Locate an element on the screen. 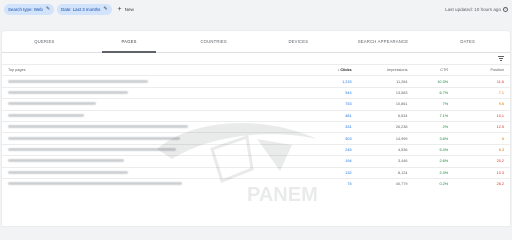  clicks-cell: 132 is located at coordinates (337, 172).